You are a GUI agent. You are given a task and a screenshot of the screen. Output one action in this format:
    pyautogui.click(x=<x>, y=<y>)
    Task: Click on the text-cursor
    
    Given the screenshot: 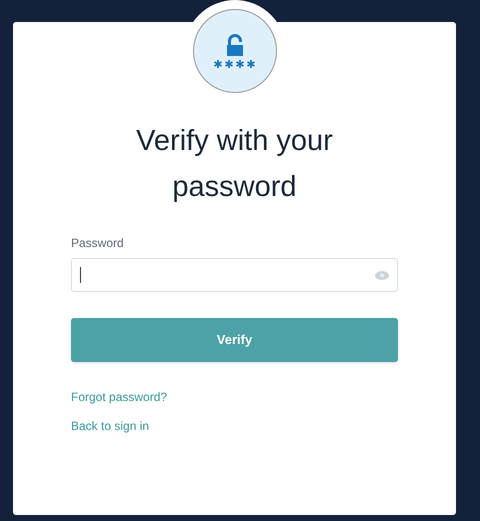 What is the action you would take?
    pyautogui.click(x=80, y=275)
    